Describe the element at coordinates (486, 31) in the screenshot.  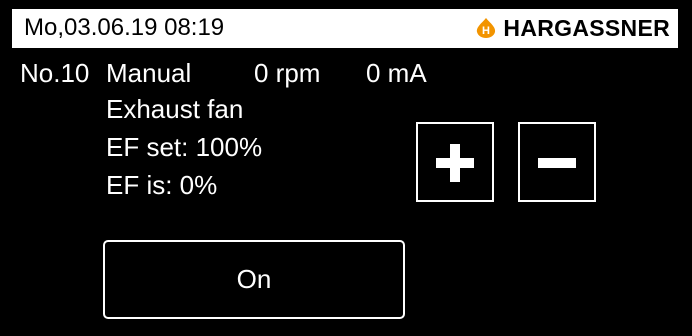
I see `logo-letter: H` at that location.